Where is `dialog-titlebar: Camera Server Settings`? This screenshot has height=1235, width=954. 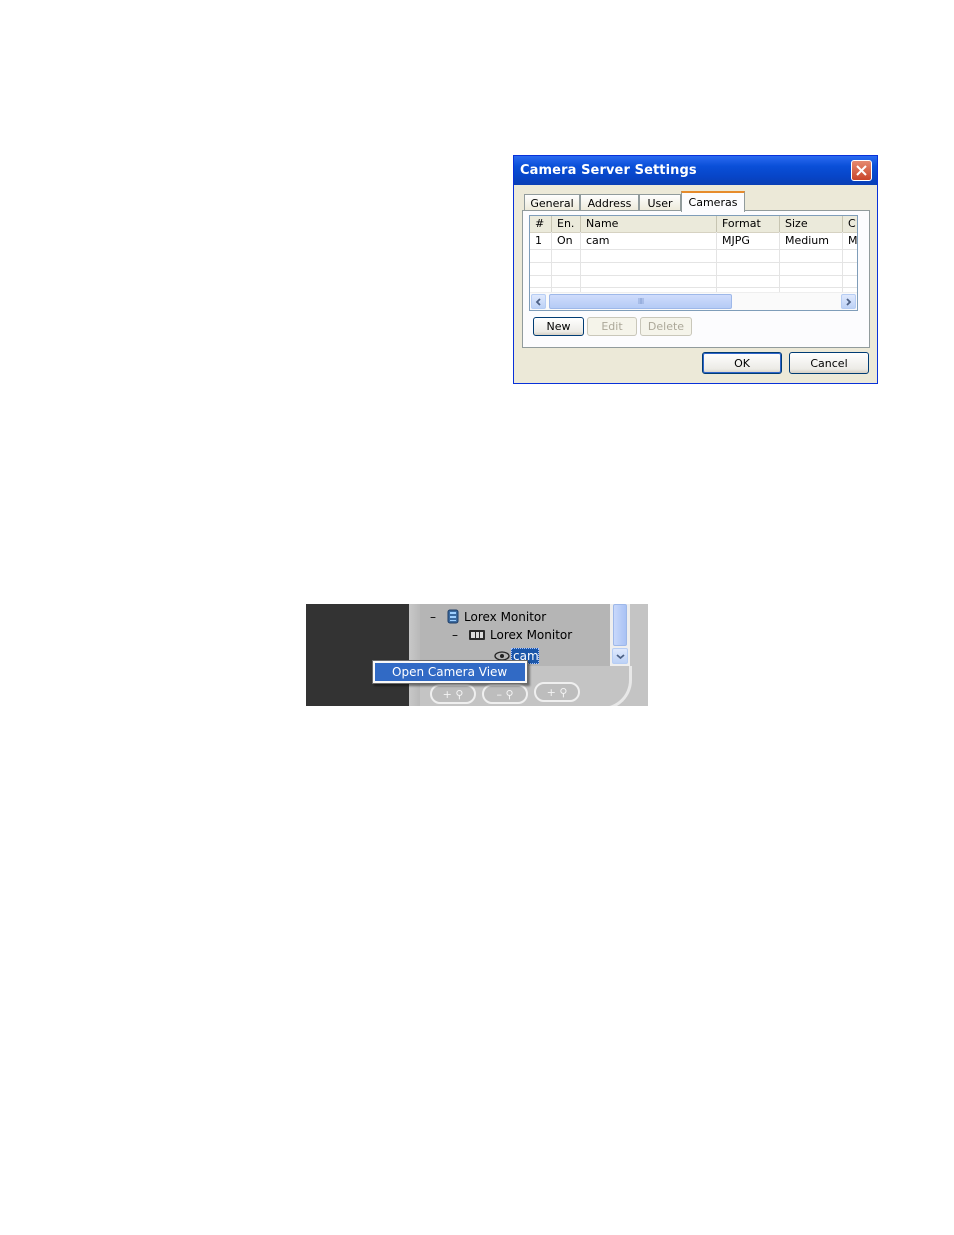
dialog-titlebar: Camera Server Settings is located at coordinates (695, 170).